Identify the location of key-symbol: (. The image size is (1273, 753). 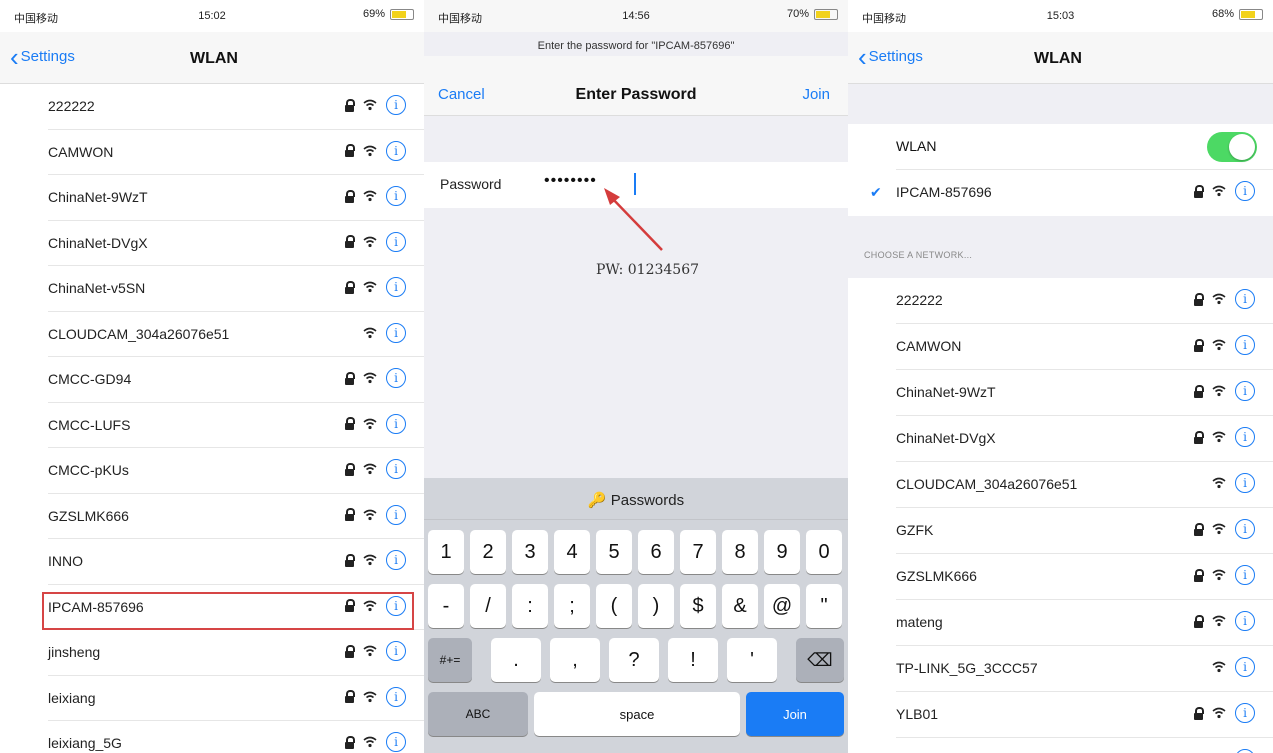
(614, 606).